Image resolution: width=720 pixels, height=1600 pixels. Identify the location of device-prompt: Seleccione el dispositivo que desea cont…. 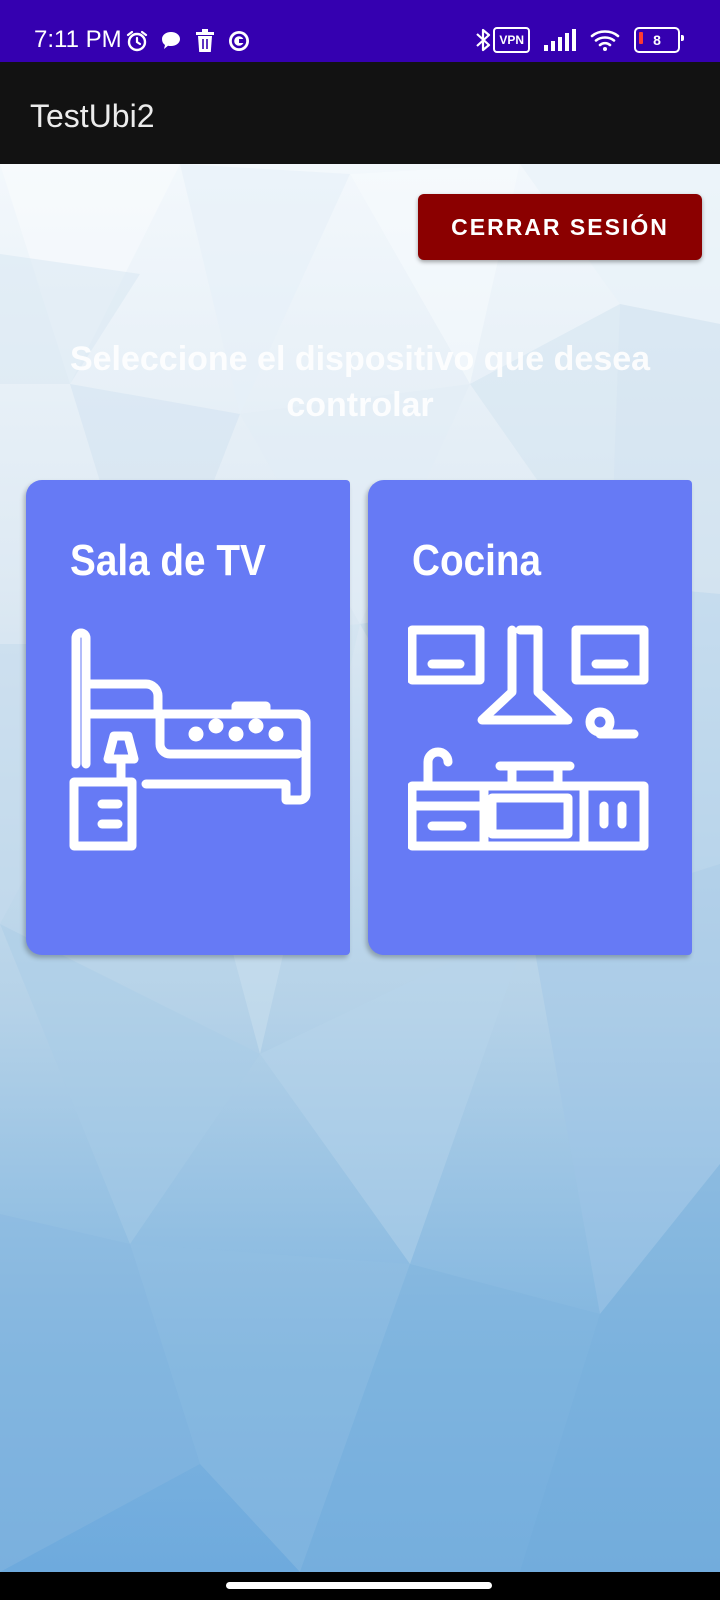
(360, 382).